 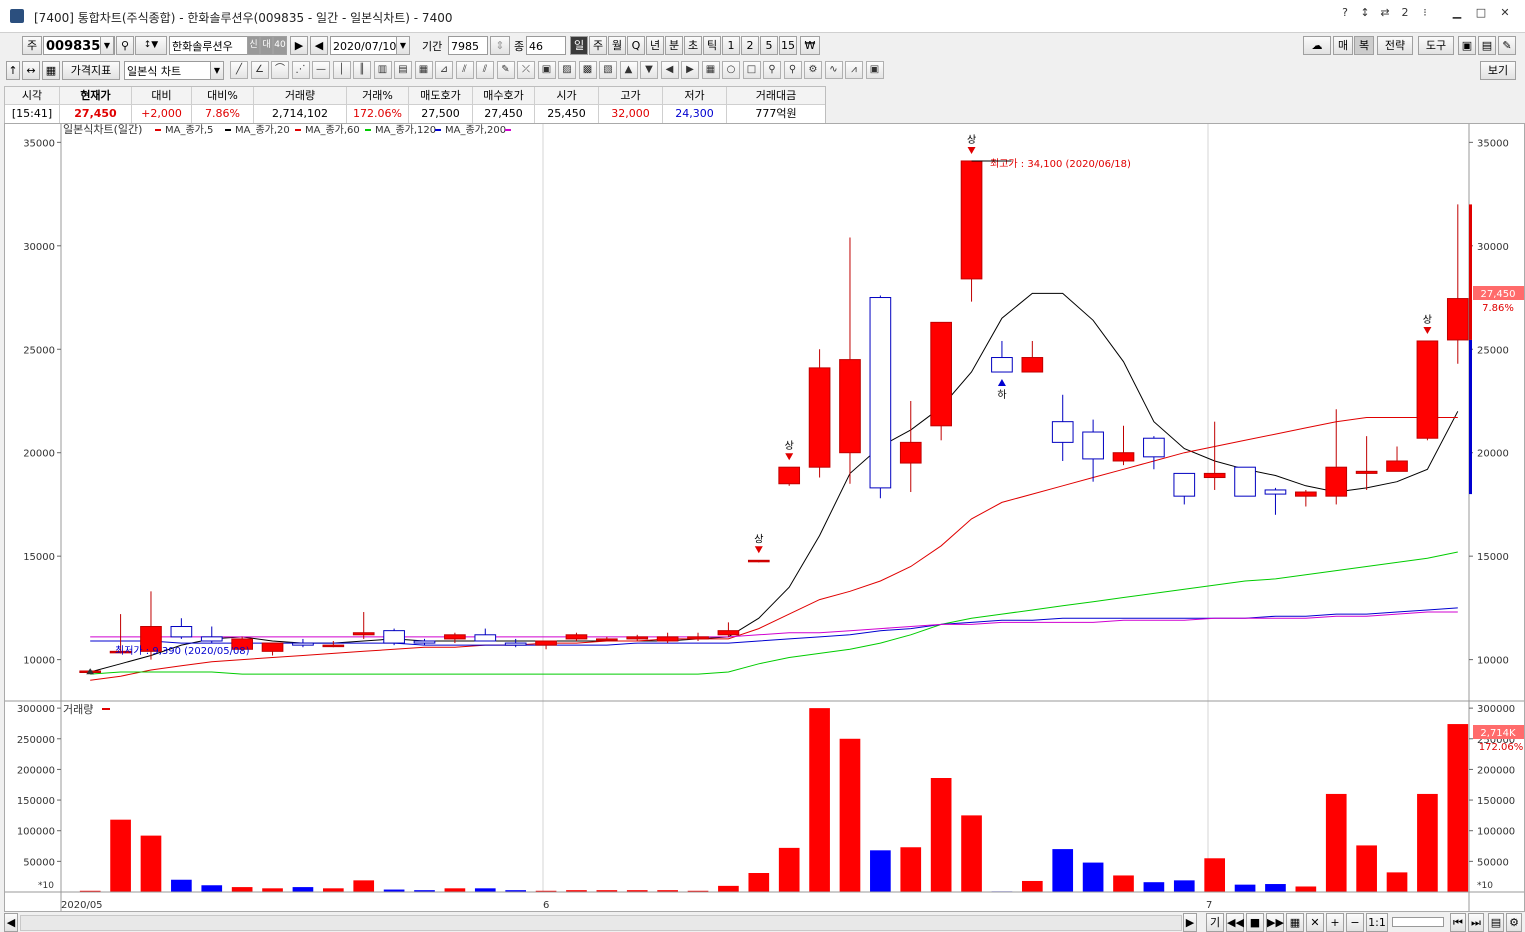 I want to click on period-input: 7985, so click(x=468, y=45).